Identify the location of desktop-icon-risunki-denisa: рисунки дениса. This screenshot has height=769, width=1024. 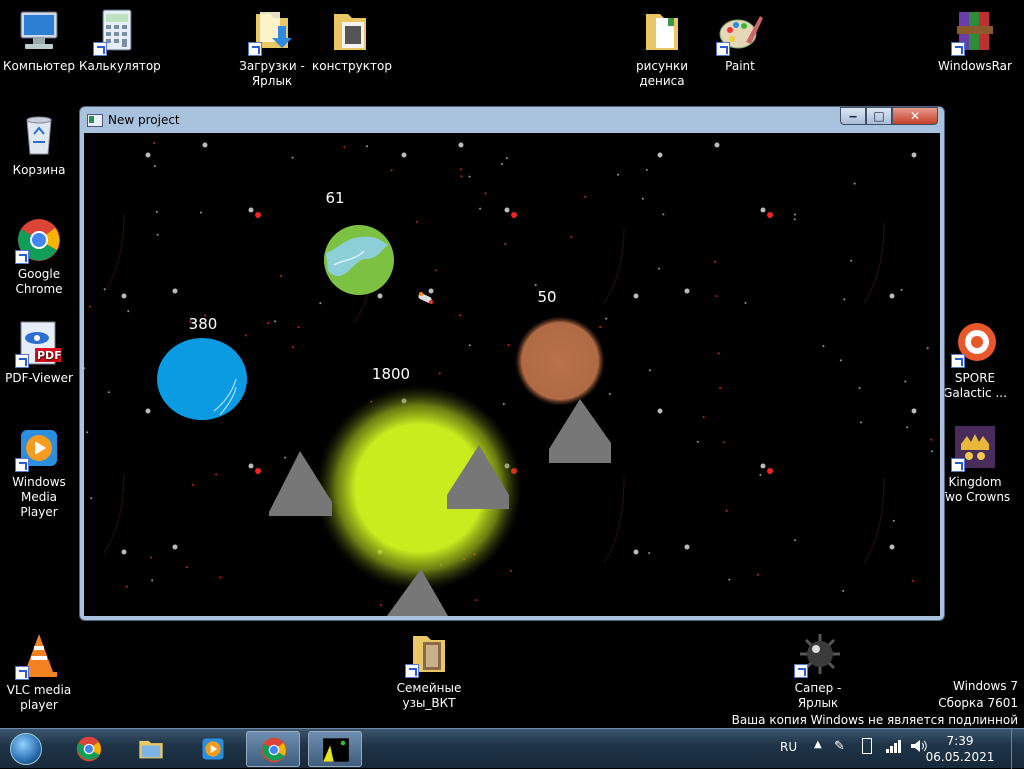
(662, 48).